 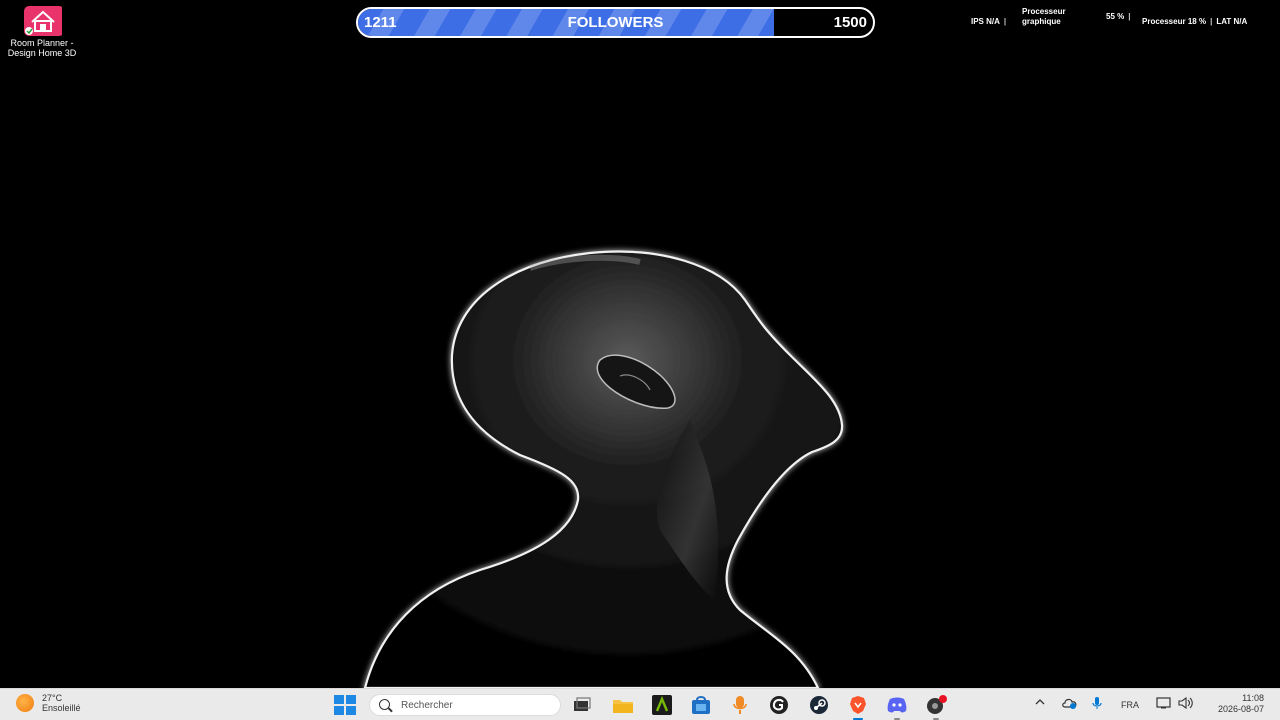 I want to click on clock-date: 2026-08-07, so click(x=1240, y=709).